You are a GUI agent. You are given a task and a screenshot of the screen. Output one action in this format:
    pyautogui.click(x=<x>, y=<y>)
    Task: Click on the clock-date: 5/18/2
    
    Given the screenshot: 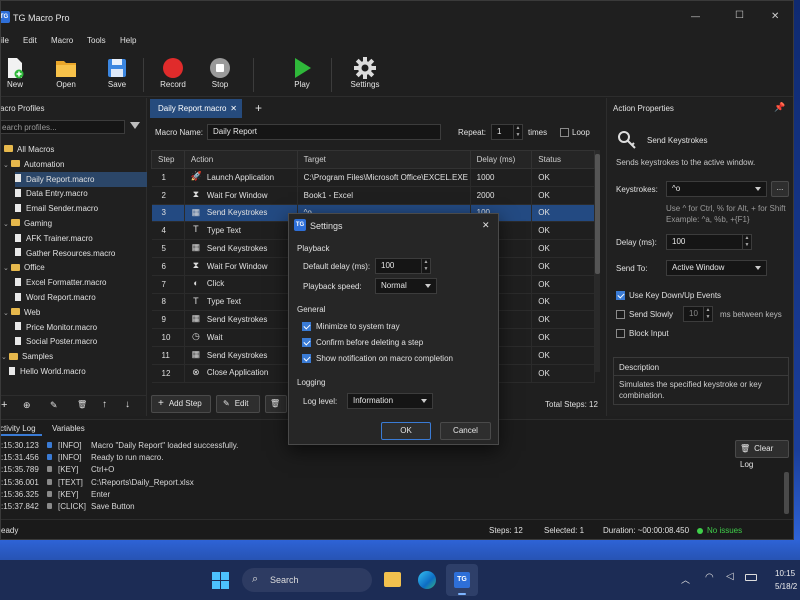 What is the action you would take?
    pyautogui.click(x=786, y=586)
    